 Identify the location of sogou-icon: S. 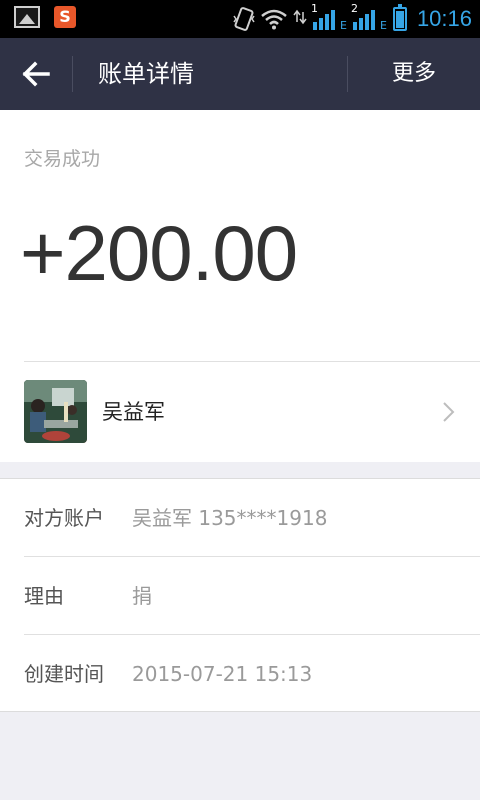
(65, 17).